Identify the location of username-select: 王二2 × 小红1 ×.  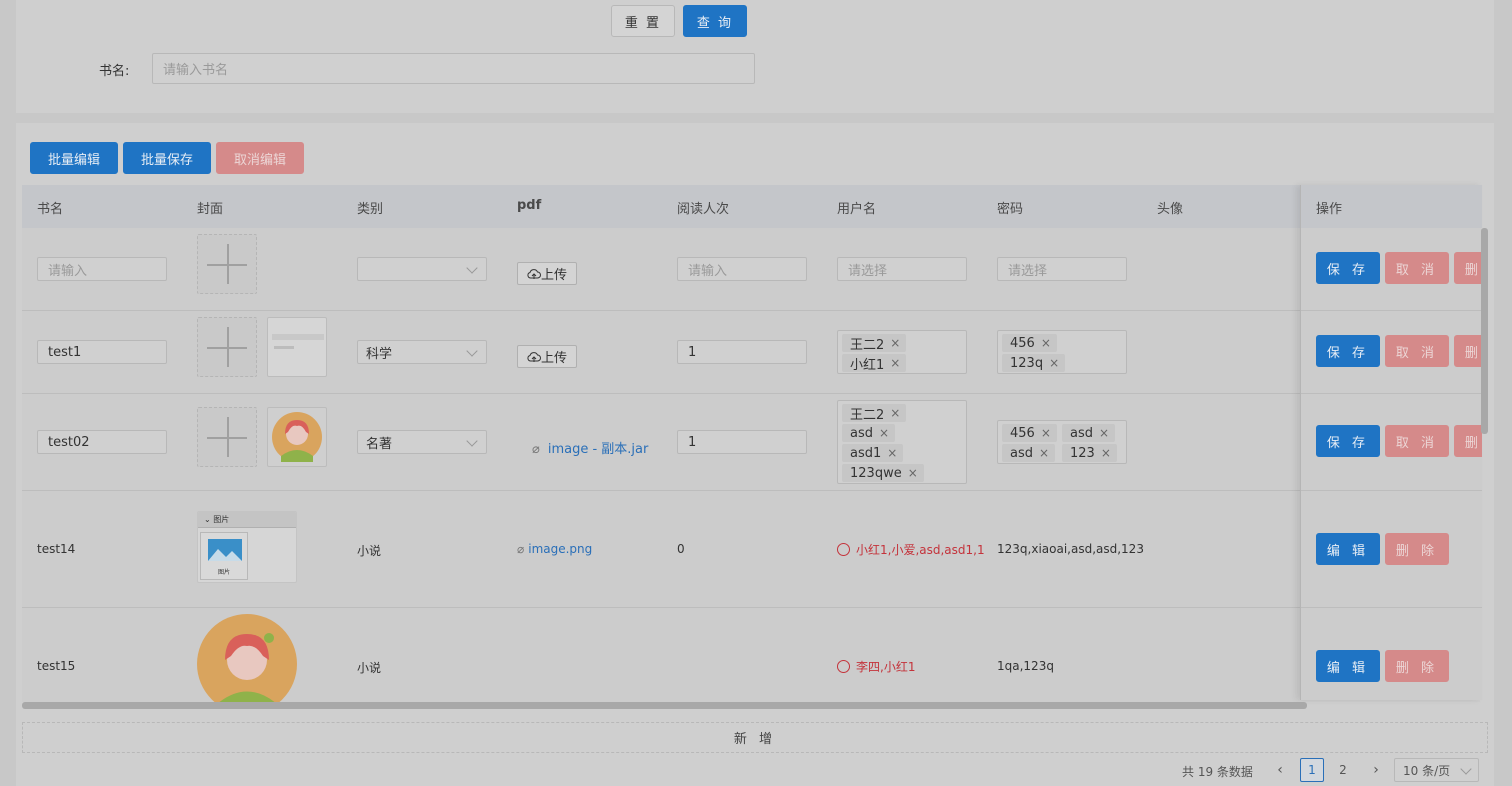
(902, 352).